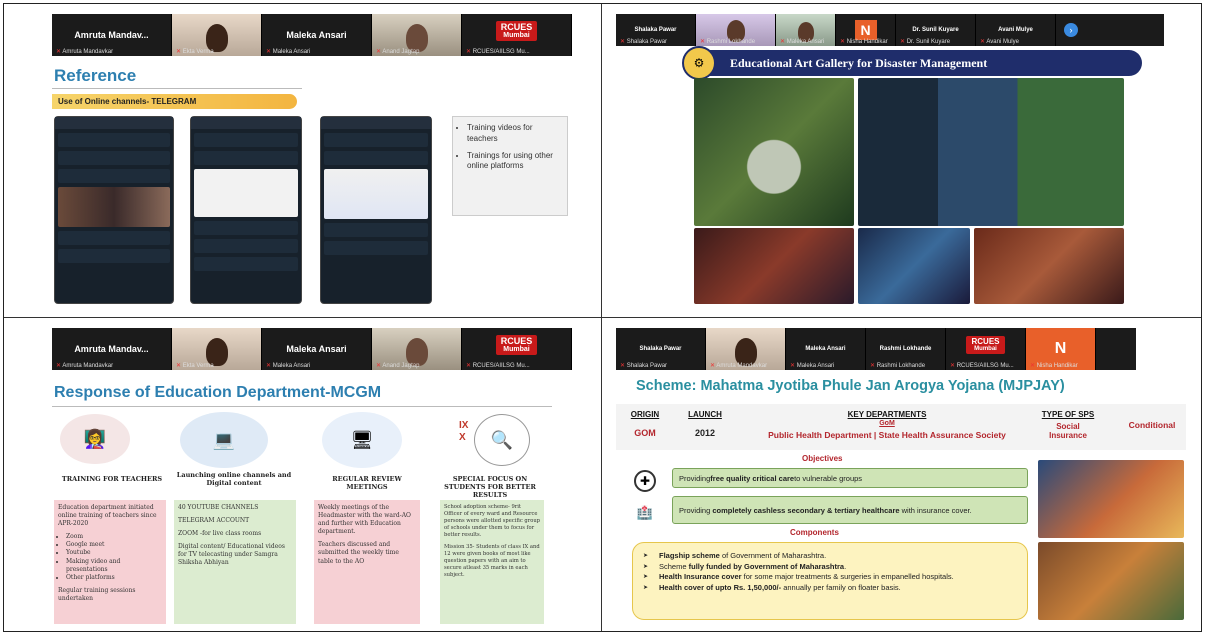 The image size is (1205, 635). Describe the element at coordinates (1016, 30) in the screenshot. I see `participant-tile: Avani Mulye Avani Mulye` at that location.